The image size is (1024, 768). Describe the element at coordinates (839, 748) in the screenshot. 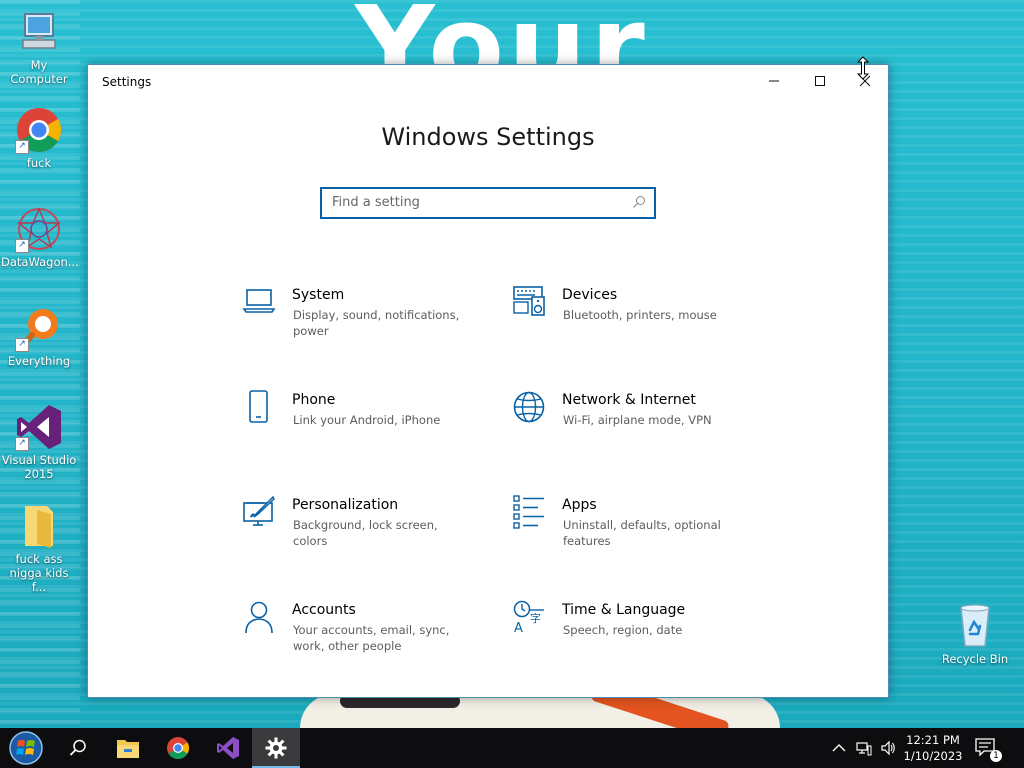

I see `chevron-up-icon` at that location.